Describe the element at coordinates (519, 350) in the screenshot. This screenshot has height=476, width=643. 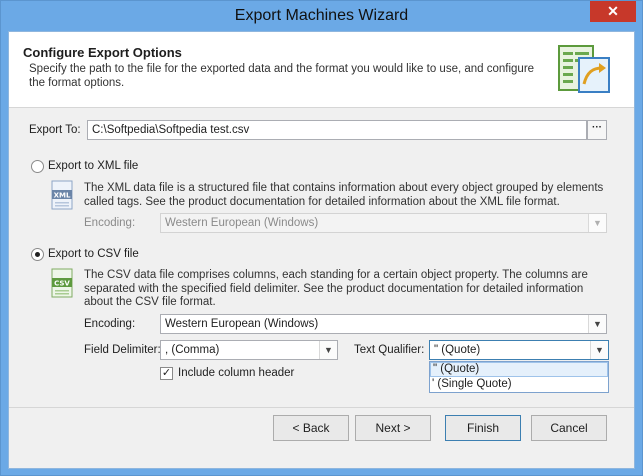
I see `text-qualifier-select: " (Quote) ▼` at that location.